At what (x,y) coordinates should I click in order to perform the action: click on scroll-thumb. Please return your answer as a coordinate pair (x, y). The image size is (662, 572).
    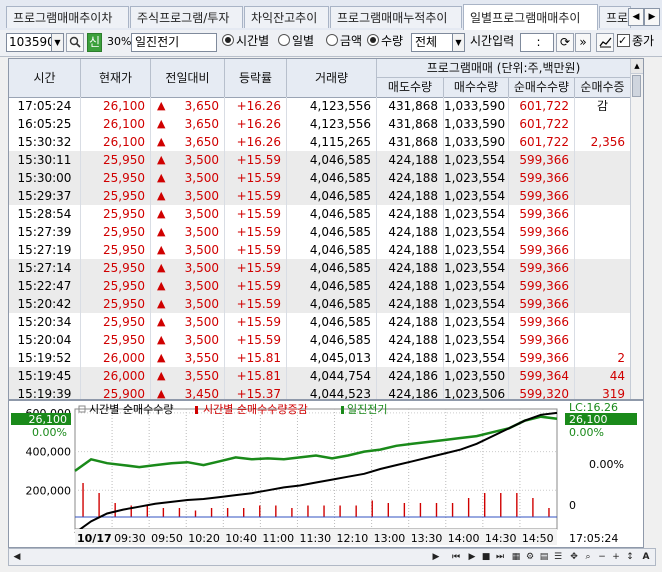
    Looking at the image, I should click on (636, 86).